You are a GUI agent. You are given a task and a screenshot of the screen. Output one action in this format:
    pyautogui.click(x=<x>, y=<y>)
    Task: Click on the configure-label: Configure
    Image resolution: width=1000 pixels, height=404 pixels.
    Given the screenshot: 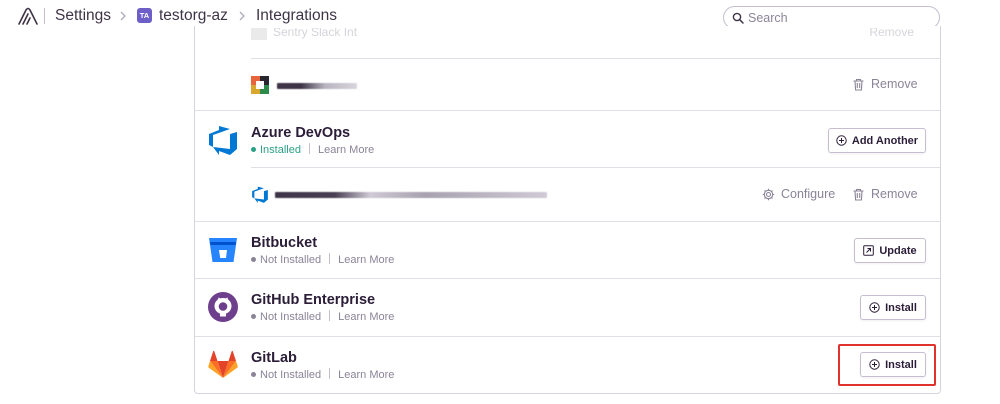 What is the action you would take?
    pyautogui.click(x=808, y=194)
    